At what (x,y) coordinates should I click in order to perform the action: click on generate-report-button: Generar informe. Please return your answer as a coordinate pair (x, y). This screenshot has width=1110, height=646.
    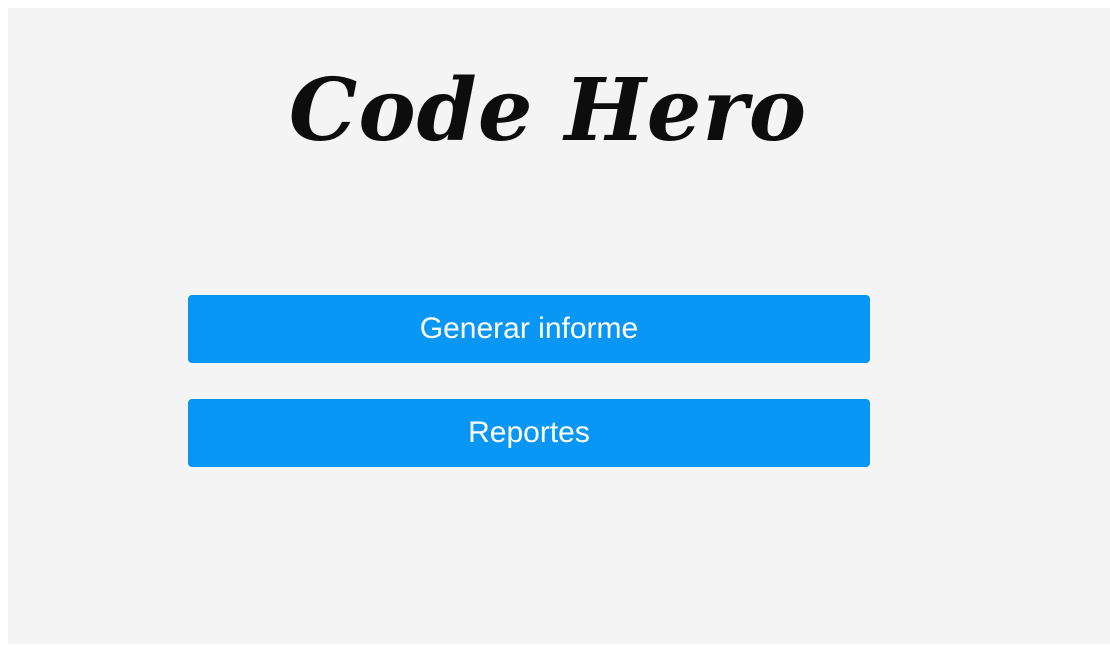
    Looking at the image, I should click on (529, 329).